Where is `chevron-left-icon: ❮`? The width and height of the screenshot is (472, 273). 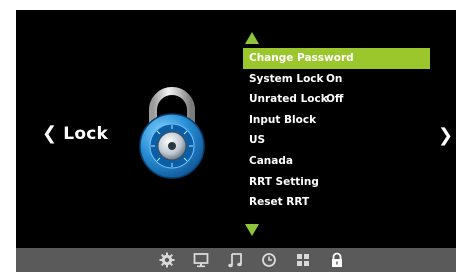 chevron-left-icon: ❮ is located at coordinates (49, 133).